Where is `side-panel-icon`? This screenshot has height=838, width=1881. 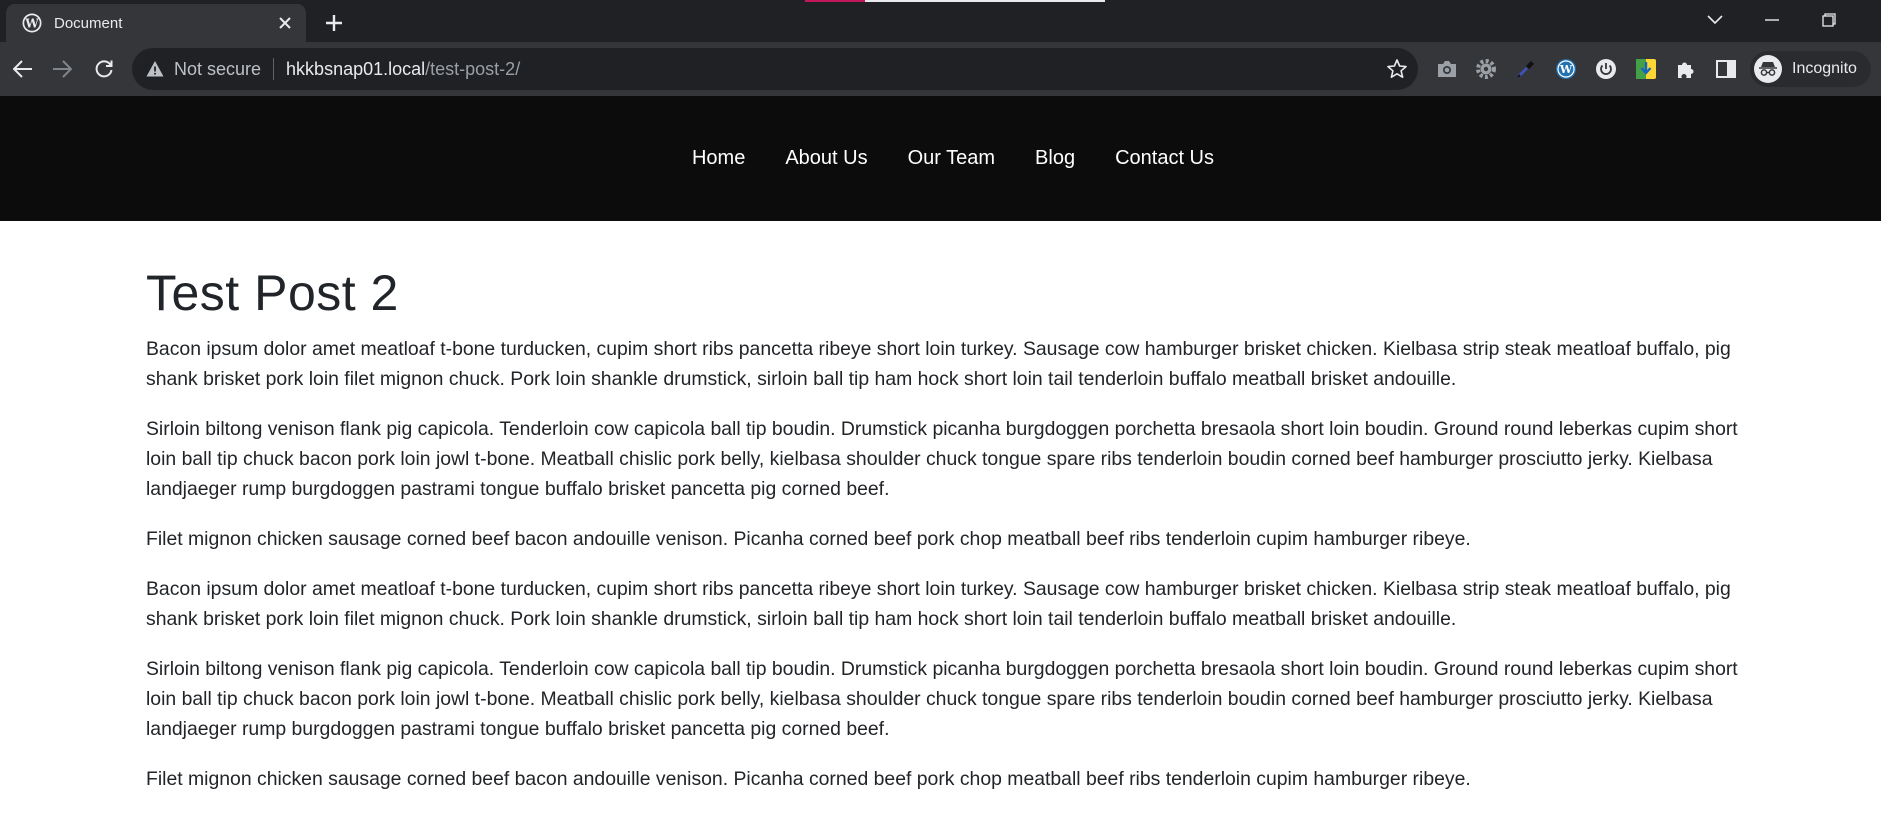
side-panel-icon is located at coordinates (1726, 69).